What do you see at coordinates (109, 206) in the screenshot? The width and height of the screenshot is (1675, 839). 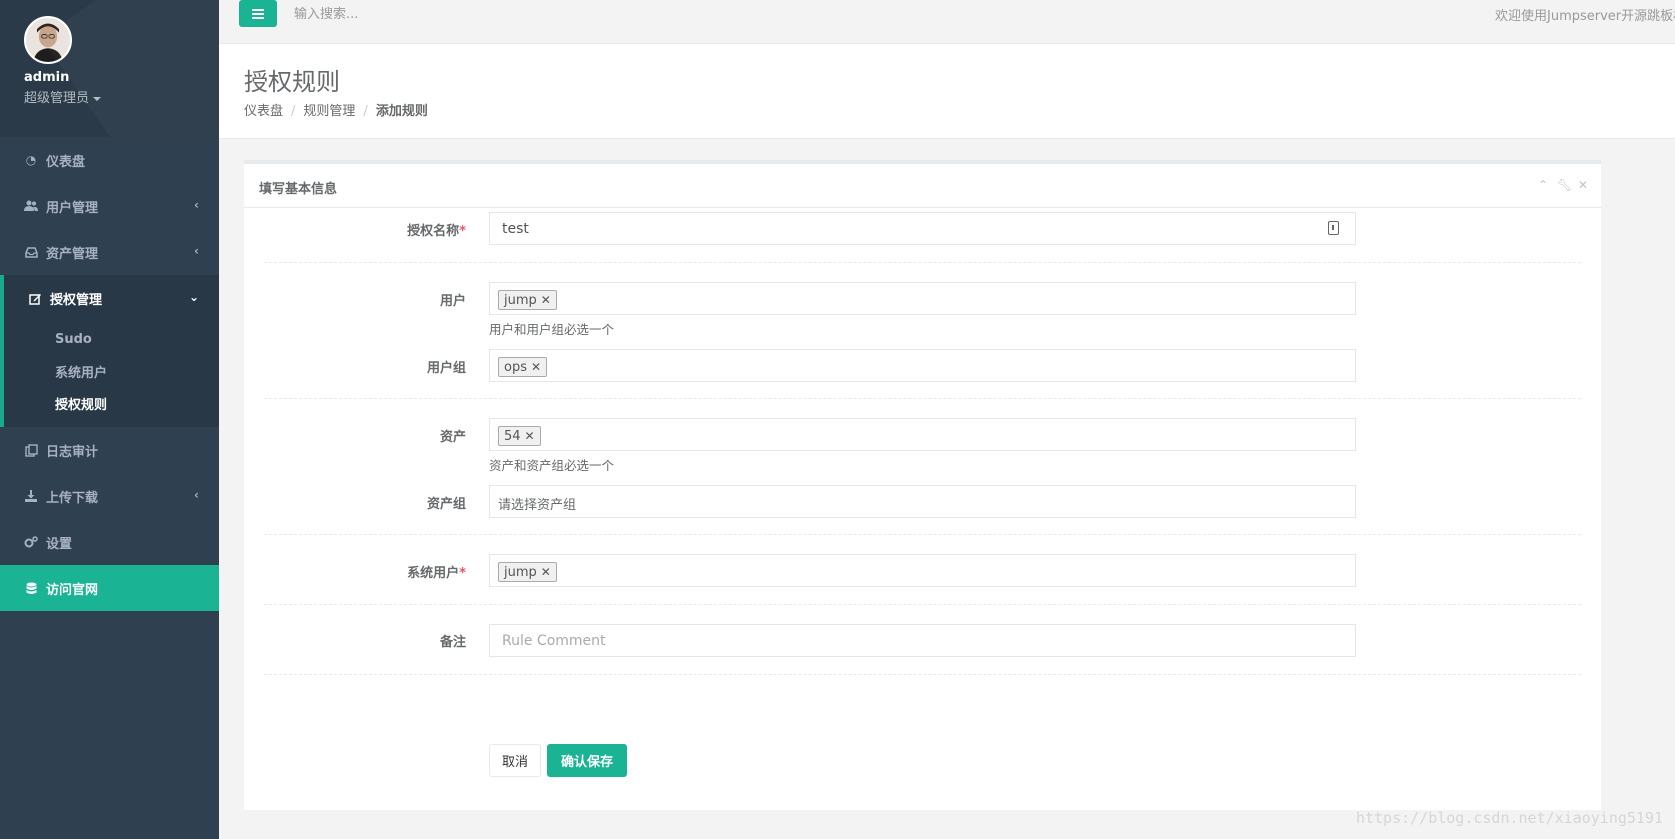 I see `sidebar-item-users: 用户管理 ‹` at bounding box center [109, 206].